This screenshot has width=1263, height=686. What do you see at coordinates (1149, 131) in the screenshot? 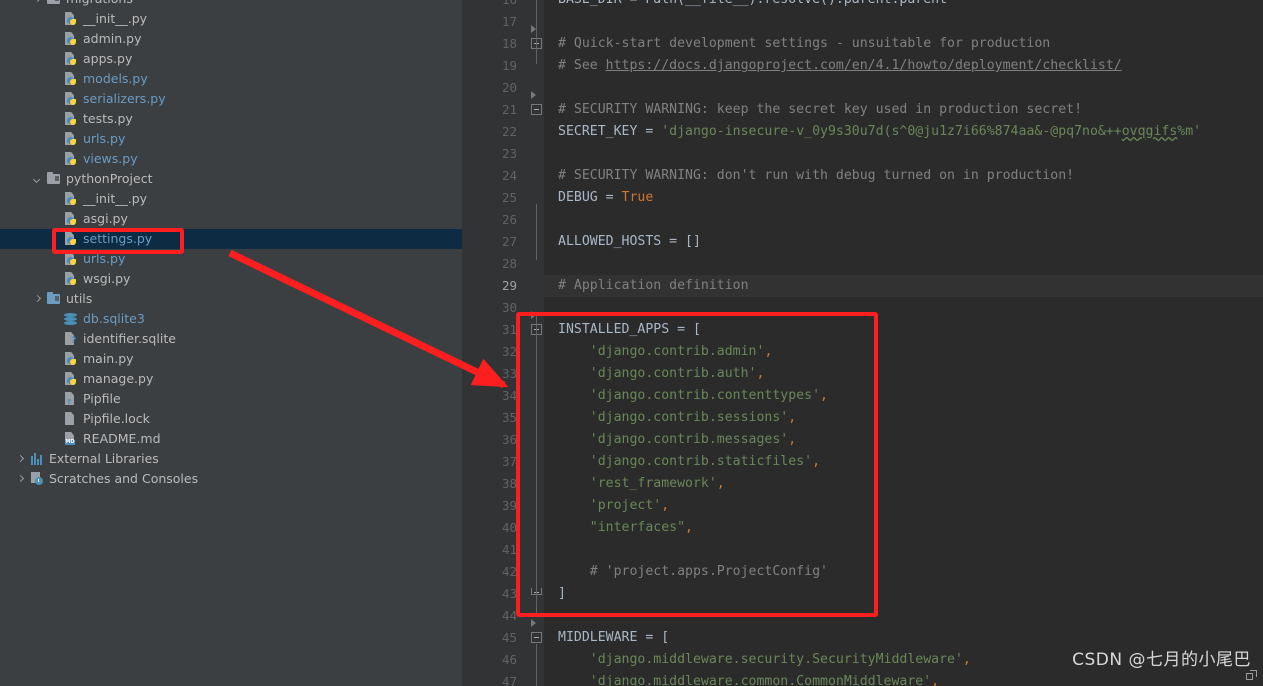
I see `code-token: ovqgifs` at bounding box center [1149, 131].